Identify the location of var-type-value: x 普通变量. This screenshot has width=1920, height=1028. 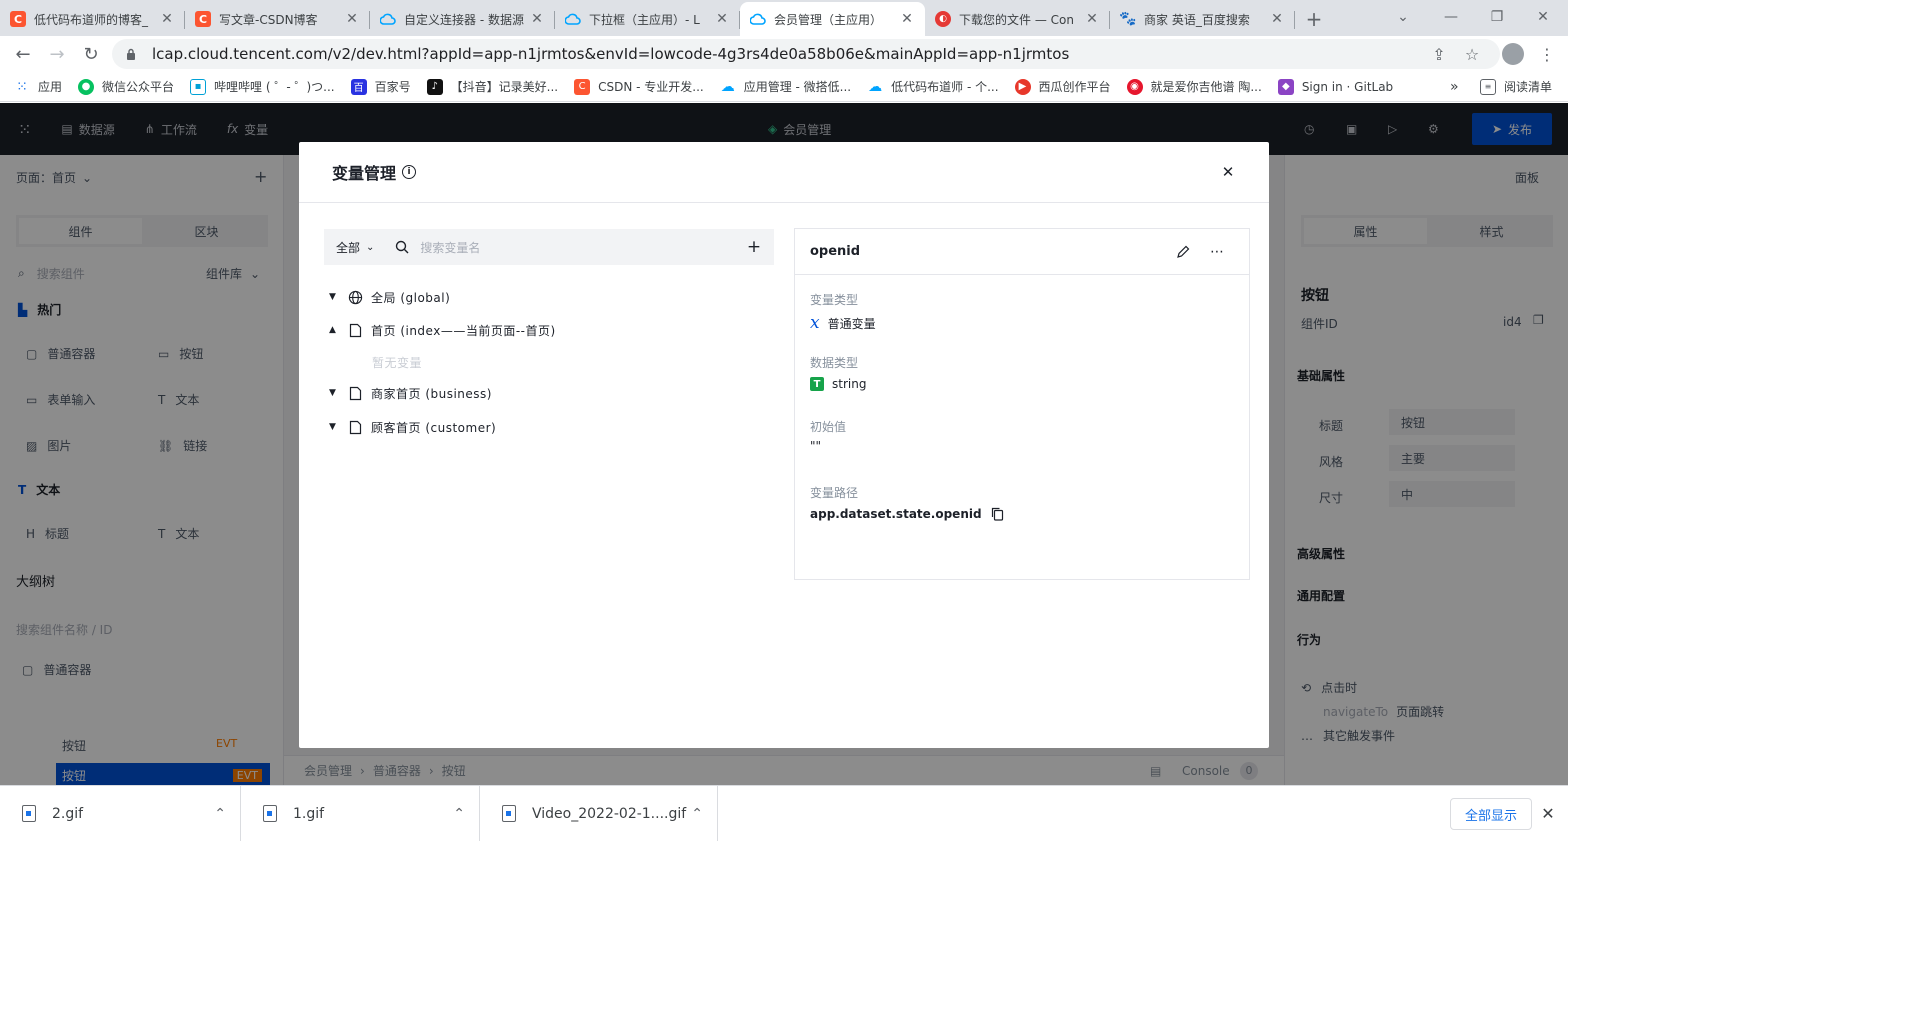
(843, 323).